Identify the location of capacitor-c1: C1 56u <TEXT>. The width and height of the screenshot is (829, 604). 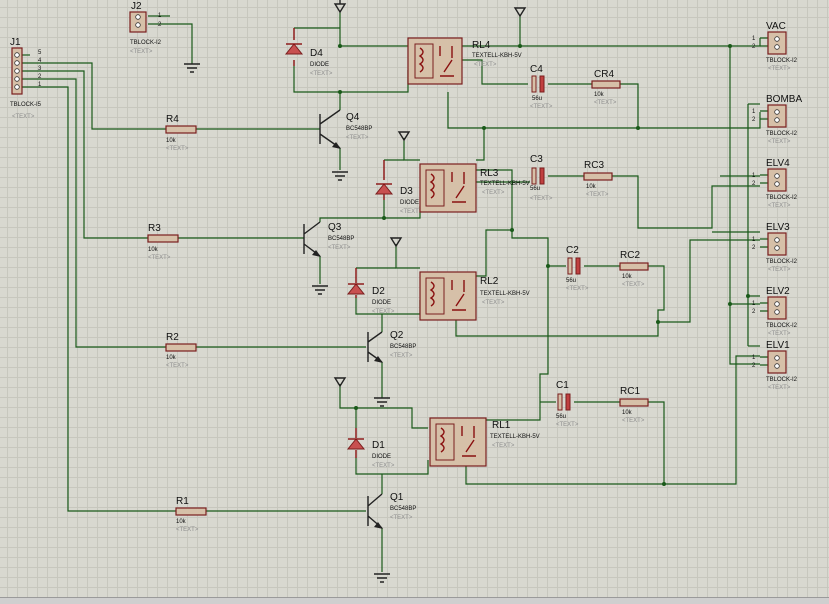
(567, 404).